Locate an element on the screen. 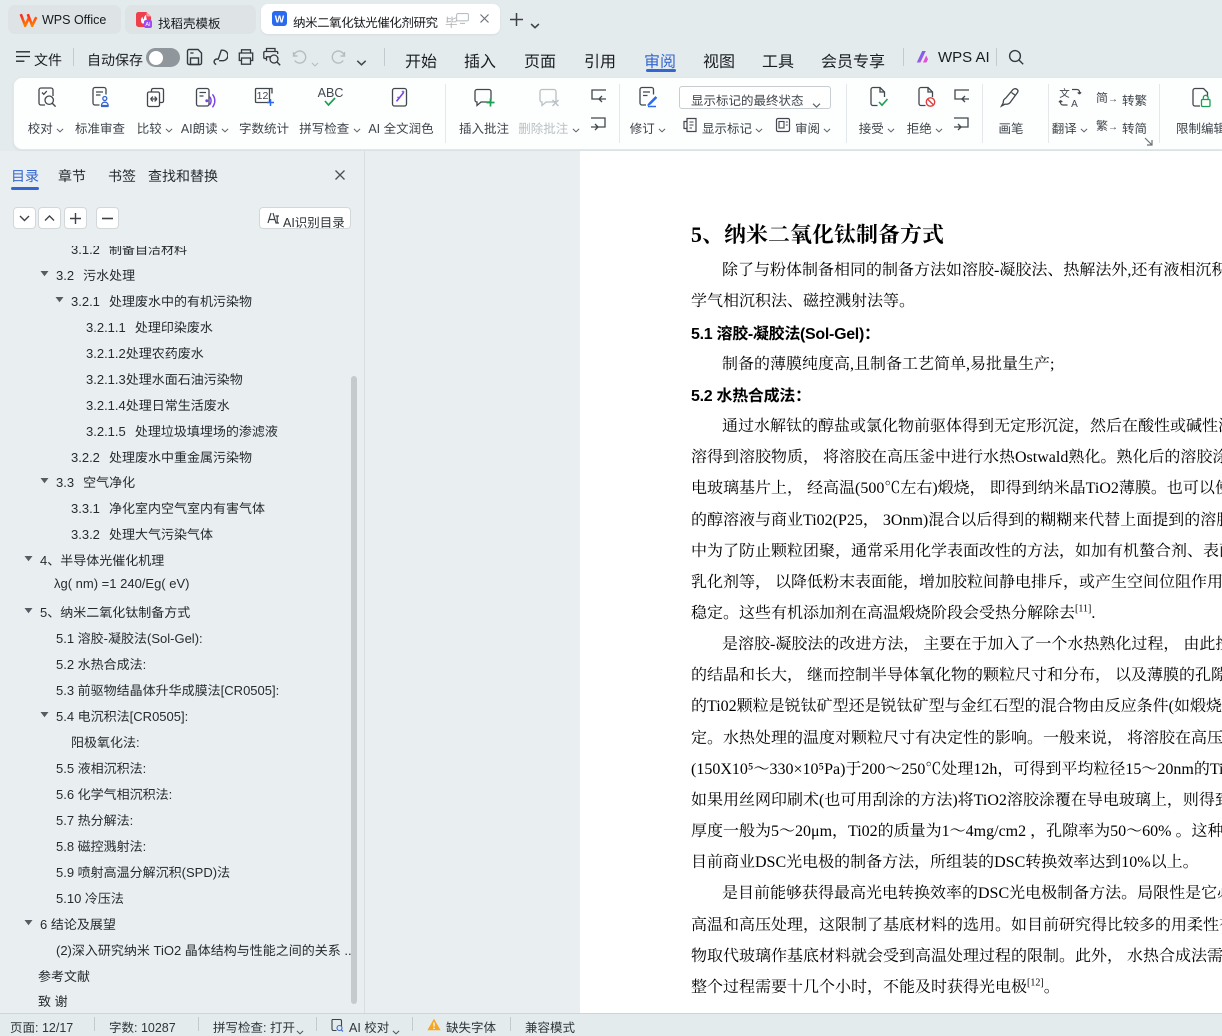  svg-text: 文 is located at coordinates (1064, 93).